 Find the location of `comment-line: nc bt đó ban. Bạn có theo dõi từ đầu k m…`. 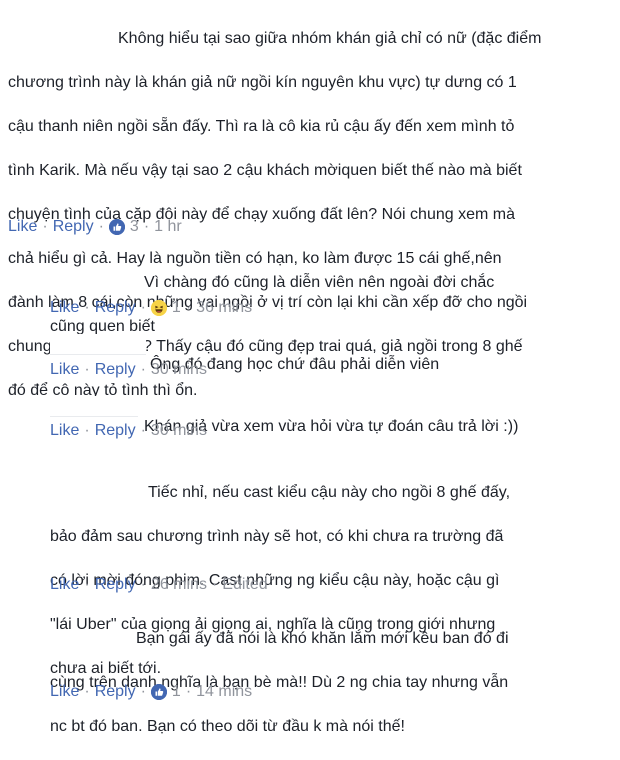

comment-line: nc bt đó ban. Bạn có theo dõi từ đầu k m… is located at coordinates (227, 726).